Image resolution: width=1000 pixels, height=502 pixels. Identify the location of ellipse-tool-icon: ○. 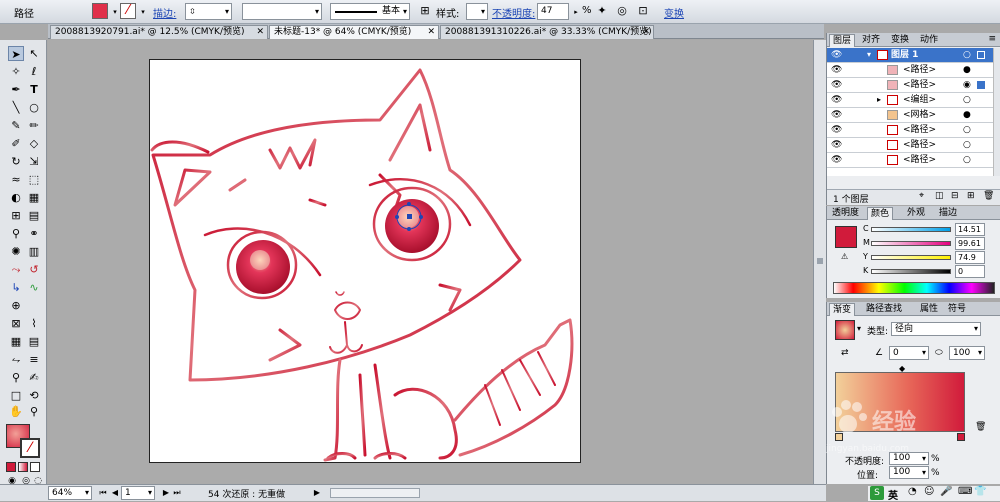
(34, 107).